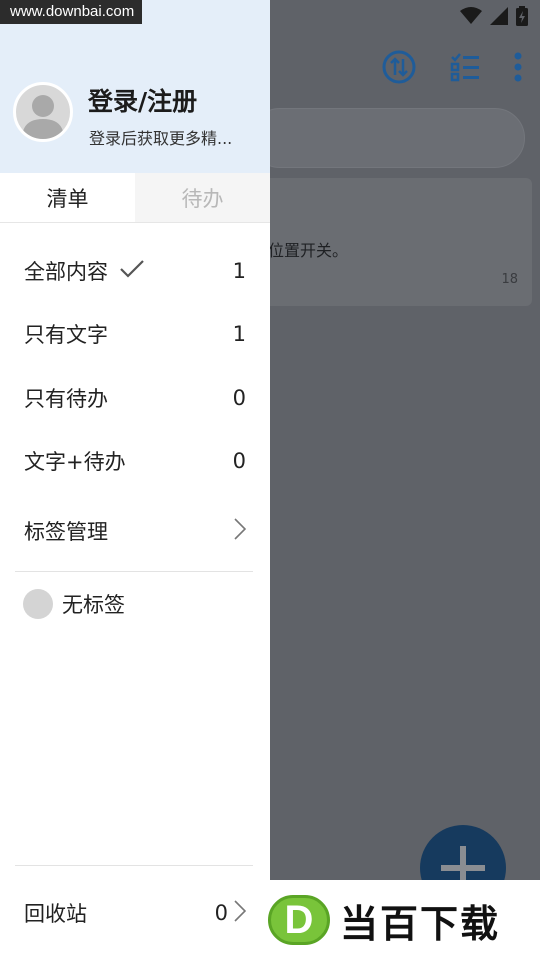 The image size is (540, 960). Describe the element at coordinates (221, 913) in the screenshot. I see `recycle-bin-count: 0` at that location.